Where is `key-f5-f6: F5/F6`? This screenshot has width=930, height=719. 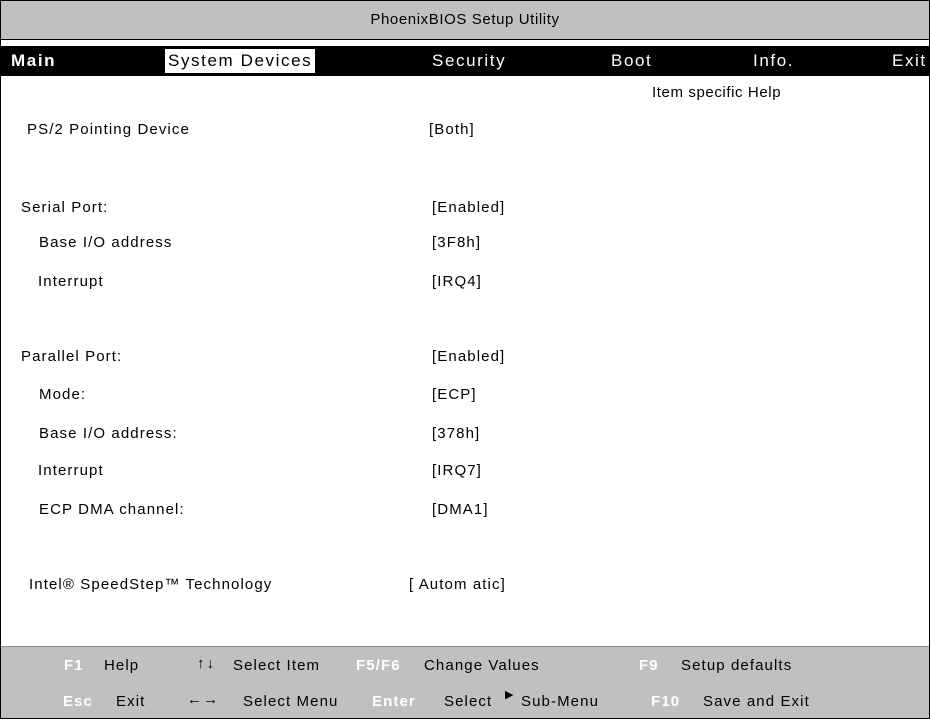
key-f5-f6: F5/F6 is located at coordinates (378, 665).